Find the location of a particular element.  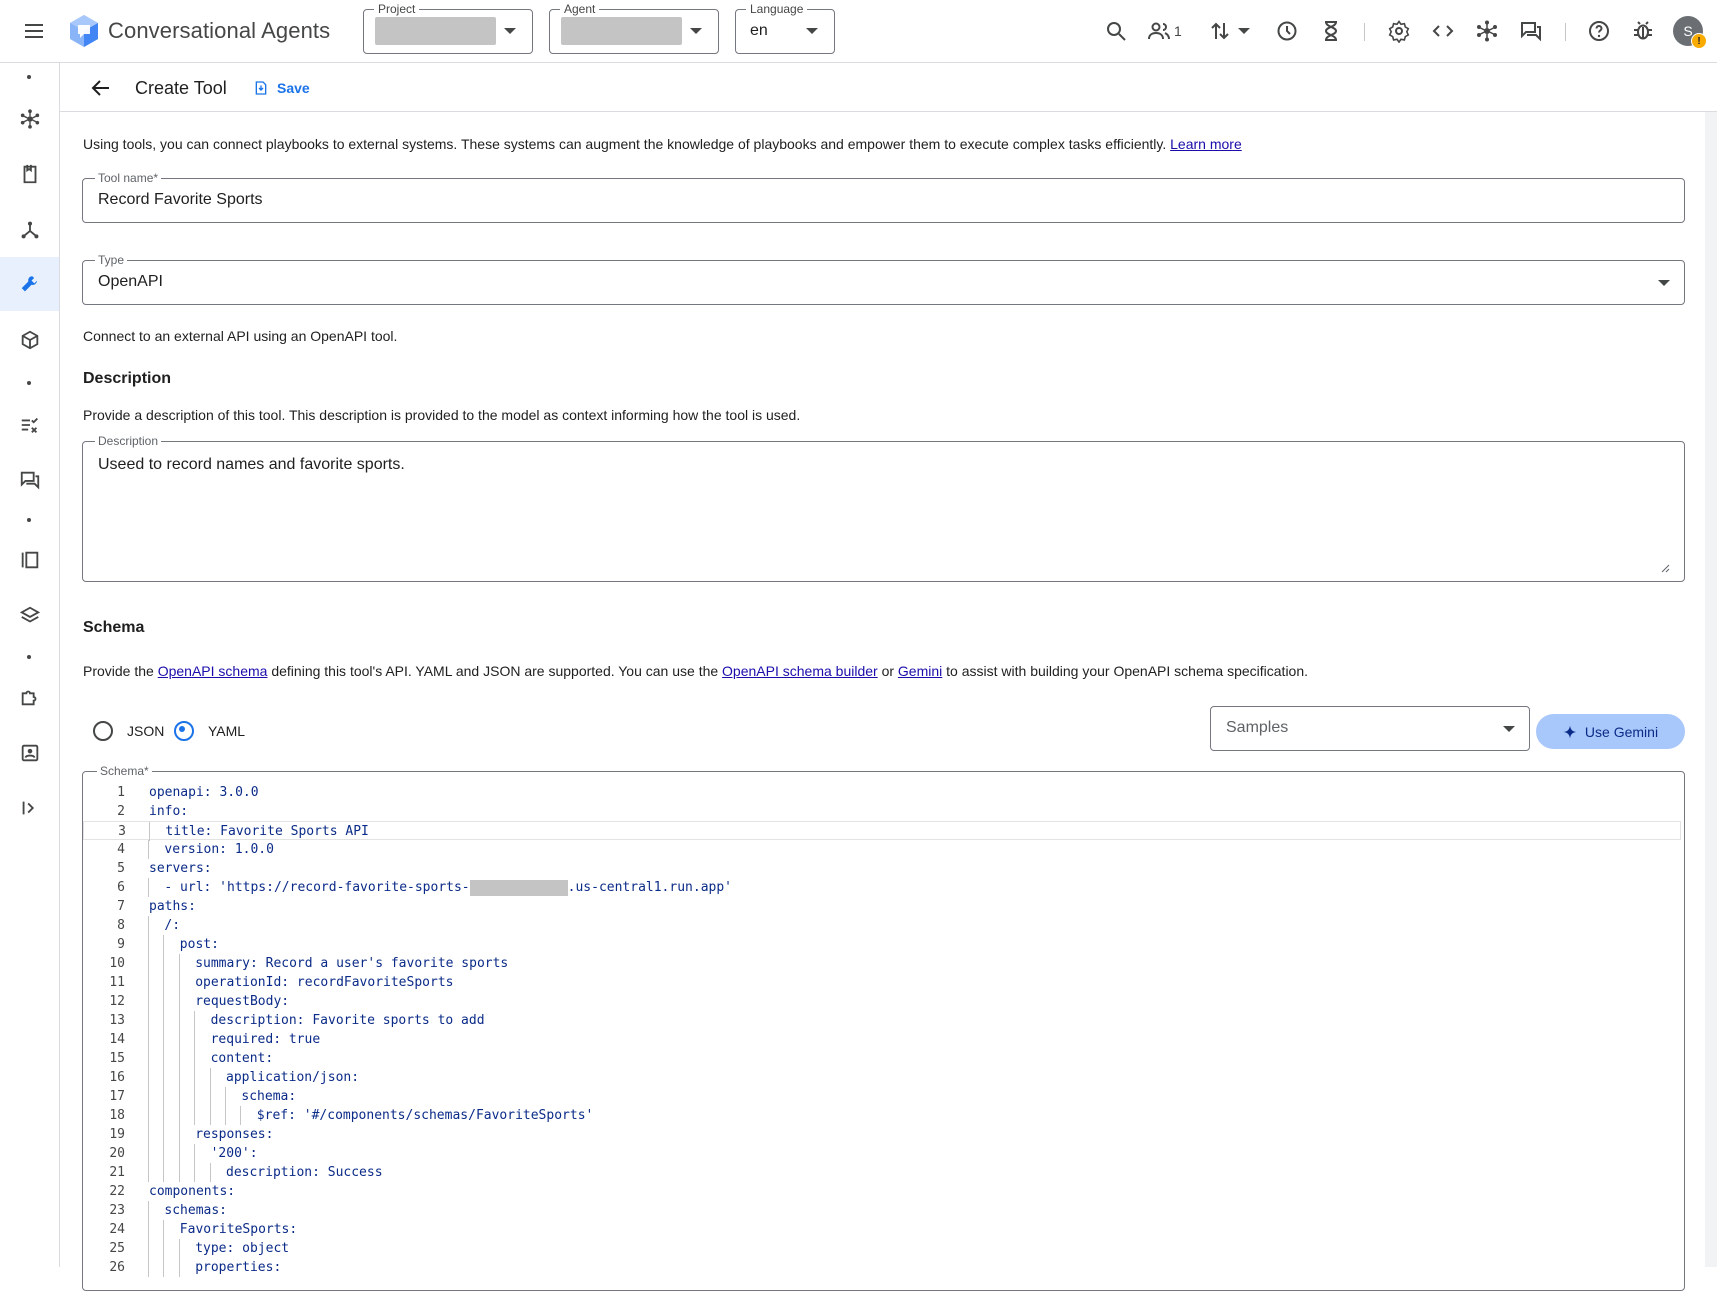

language-select: Language en is located at coordinates (785, 28).